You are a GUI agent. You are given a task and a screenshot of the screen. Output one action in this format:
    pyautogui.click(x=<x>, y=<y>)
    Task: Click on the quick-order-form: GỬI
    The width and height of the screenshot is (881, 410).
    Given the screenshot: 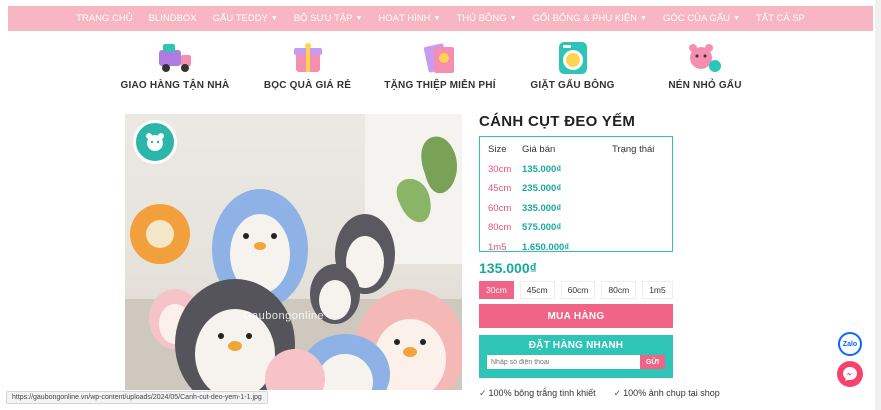 What is the action you would take?
    pyautogui.click(x=576, y=362)
    